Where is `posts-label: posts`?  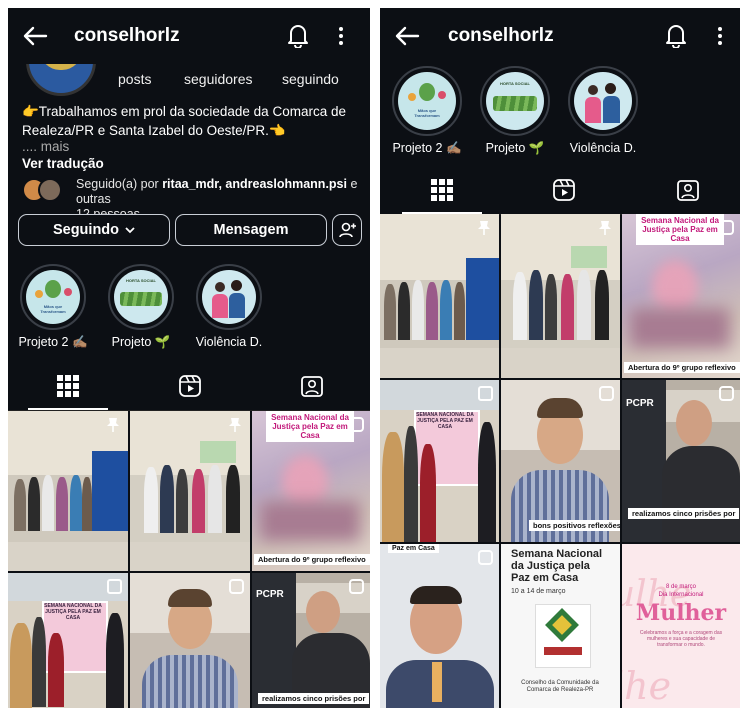 posts-label: posts is located at coordinates (135, 79).